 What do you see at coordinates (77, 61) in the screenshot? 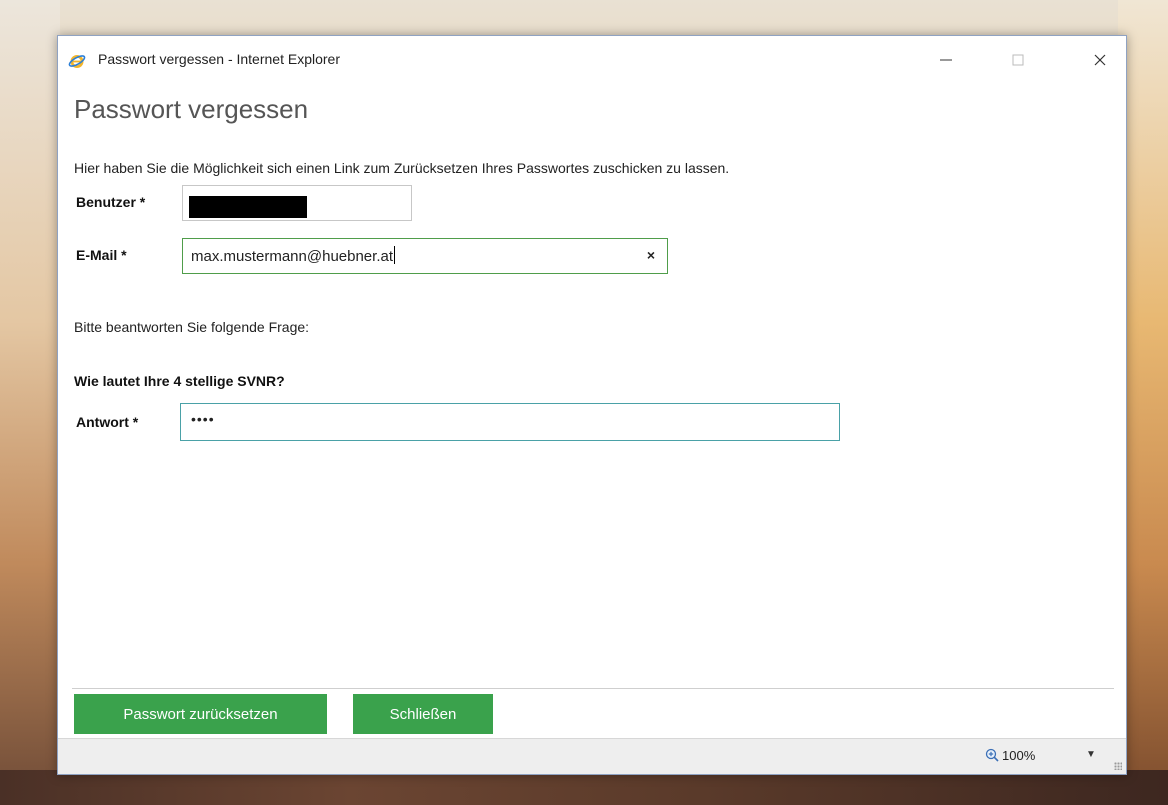
I see `internet-explorer-icon` at bounding box center [77, 61].